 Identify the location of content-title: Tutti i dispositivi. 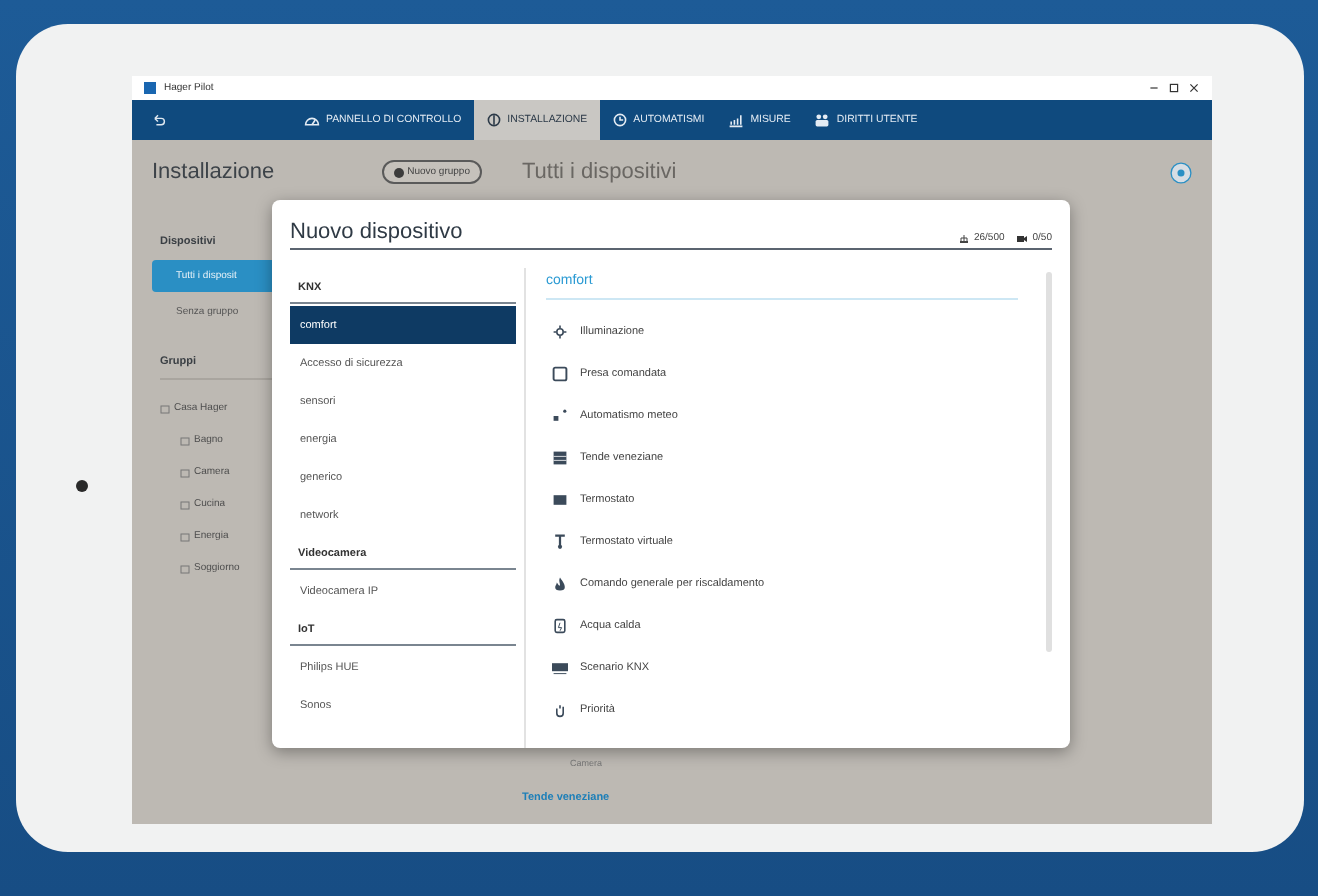
(599, 172).